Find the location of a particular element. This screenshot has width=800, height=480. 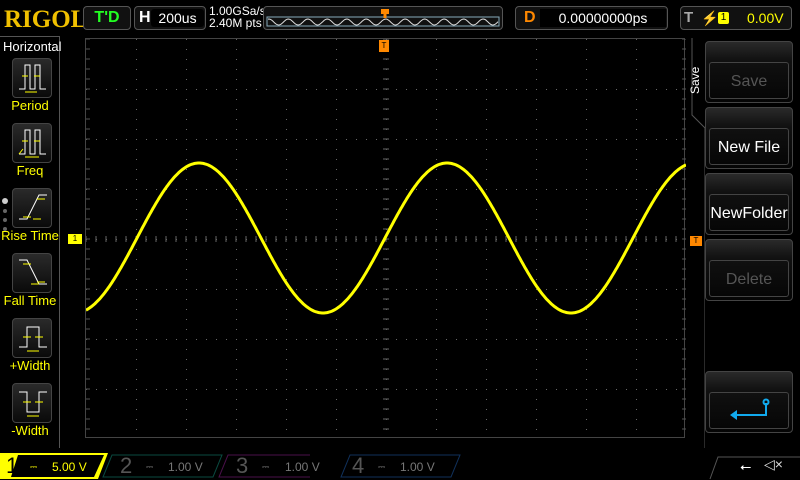

ch1-dc-coupling-icon: ⎓ is located at coordinates (34, 467).